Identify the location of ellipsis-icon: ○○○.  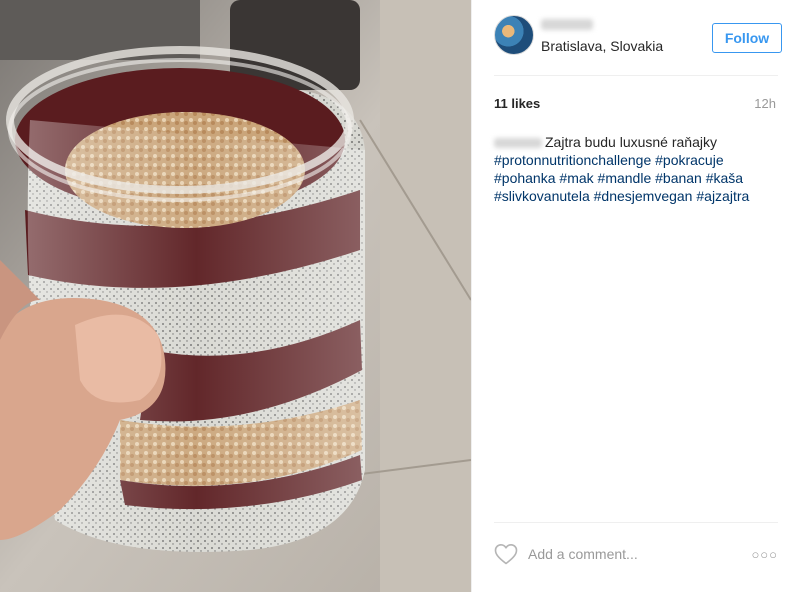
(764, 554).